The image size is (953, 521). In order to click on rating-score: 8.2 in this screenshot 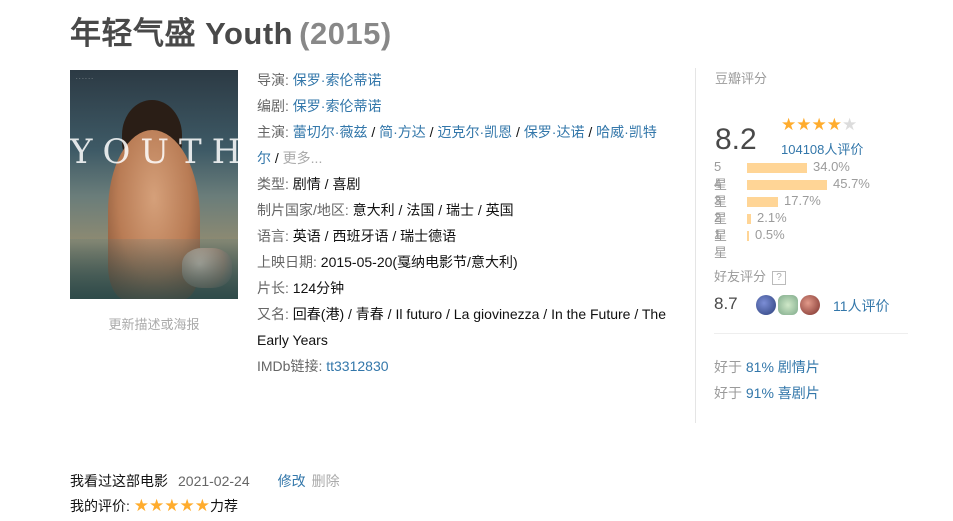, I will do `click(736, 139)`.